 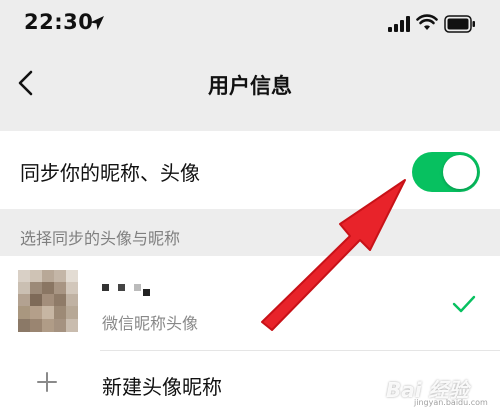 I want to click on nickname-pixelated, so click(x=126, y=290).